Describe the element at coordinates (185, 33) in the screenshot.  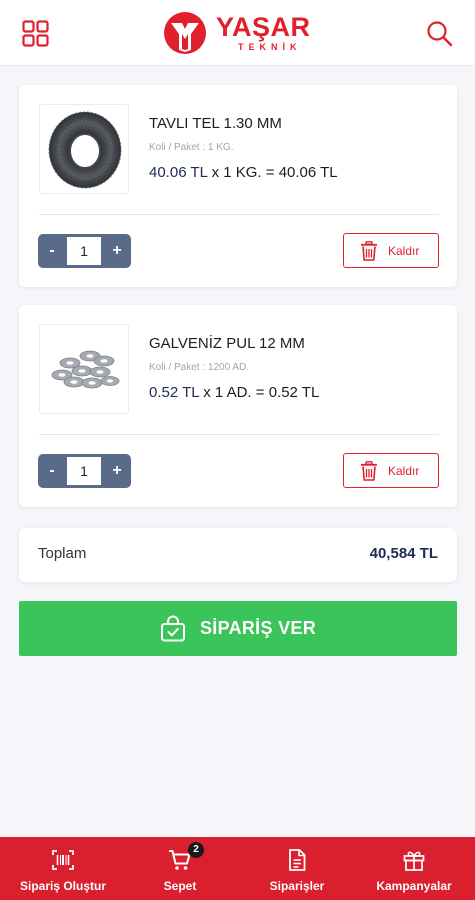
I see `logo-mark-icon` at that location.